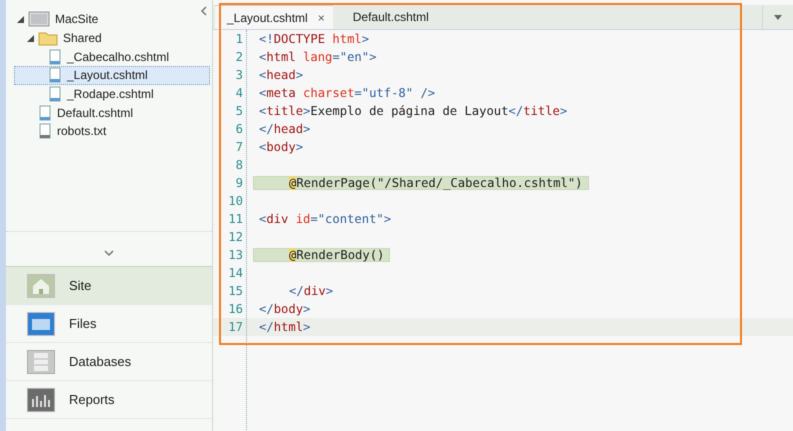 The height and width of the screenshot is (431, 793). What do you see at coordinates (413, 111) in the screenshot?
I see `code-line: <title>Exemplo de página de Layout</title>` at bounding box center [413, 111].